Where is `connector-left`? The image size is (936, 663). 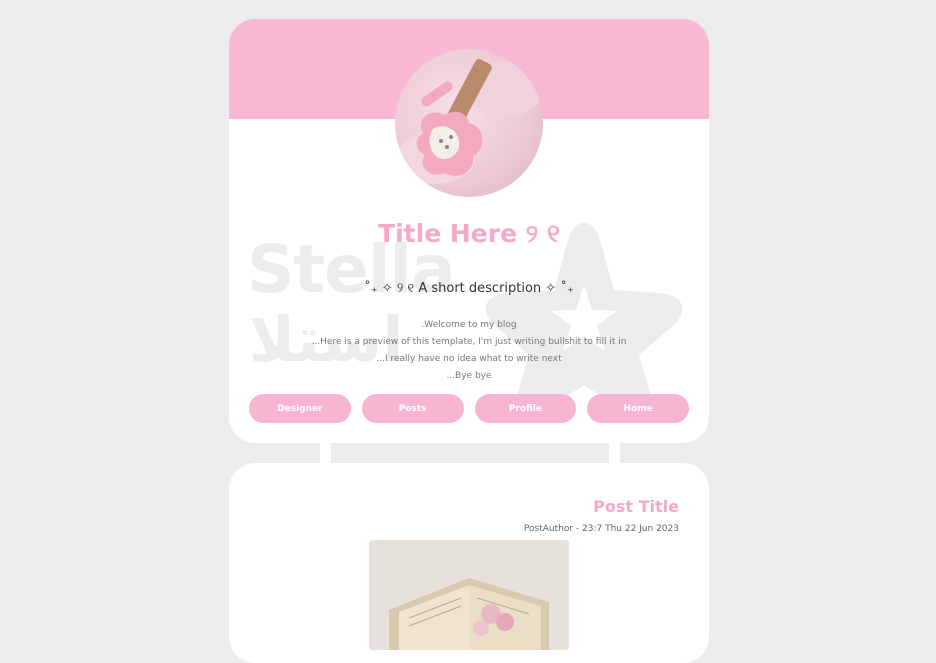
connector-left is located at coordinates (325, 454).